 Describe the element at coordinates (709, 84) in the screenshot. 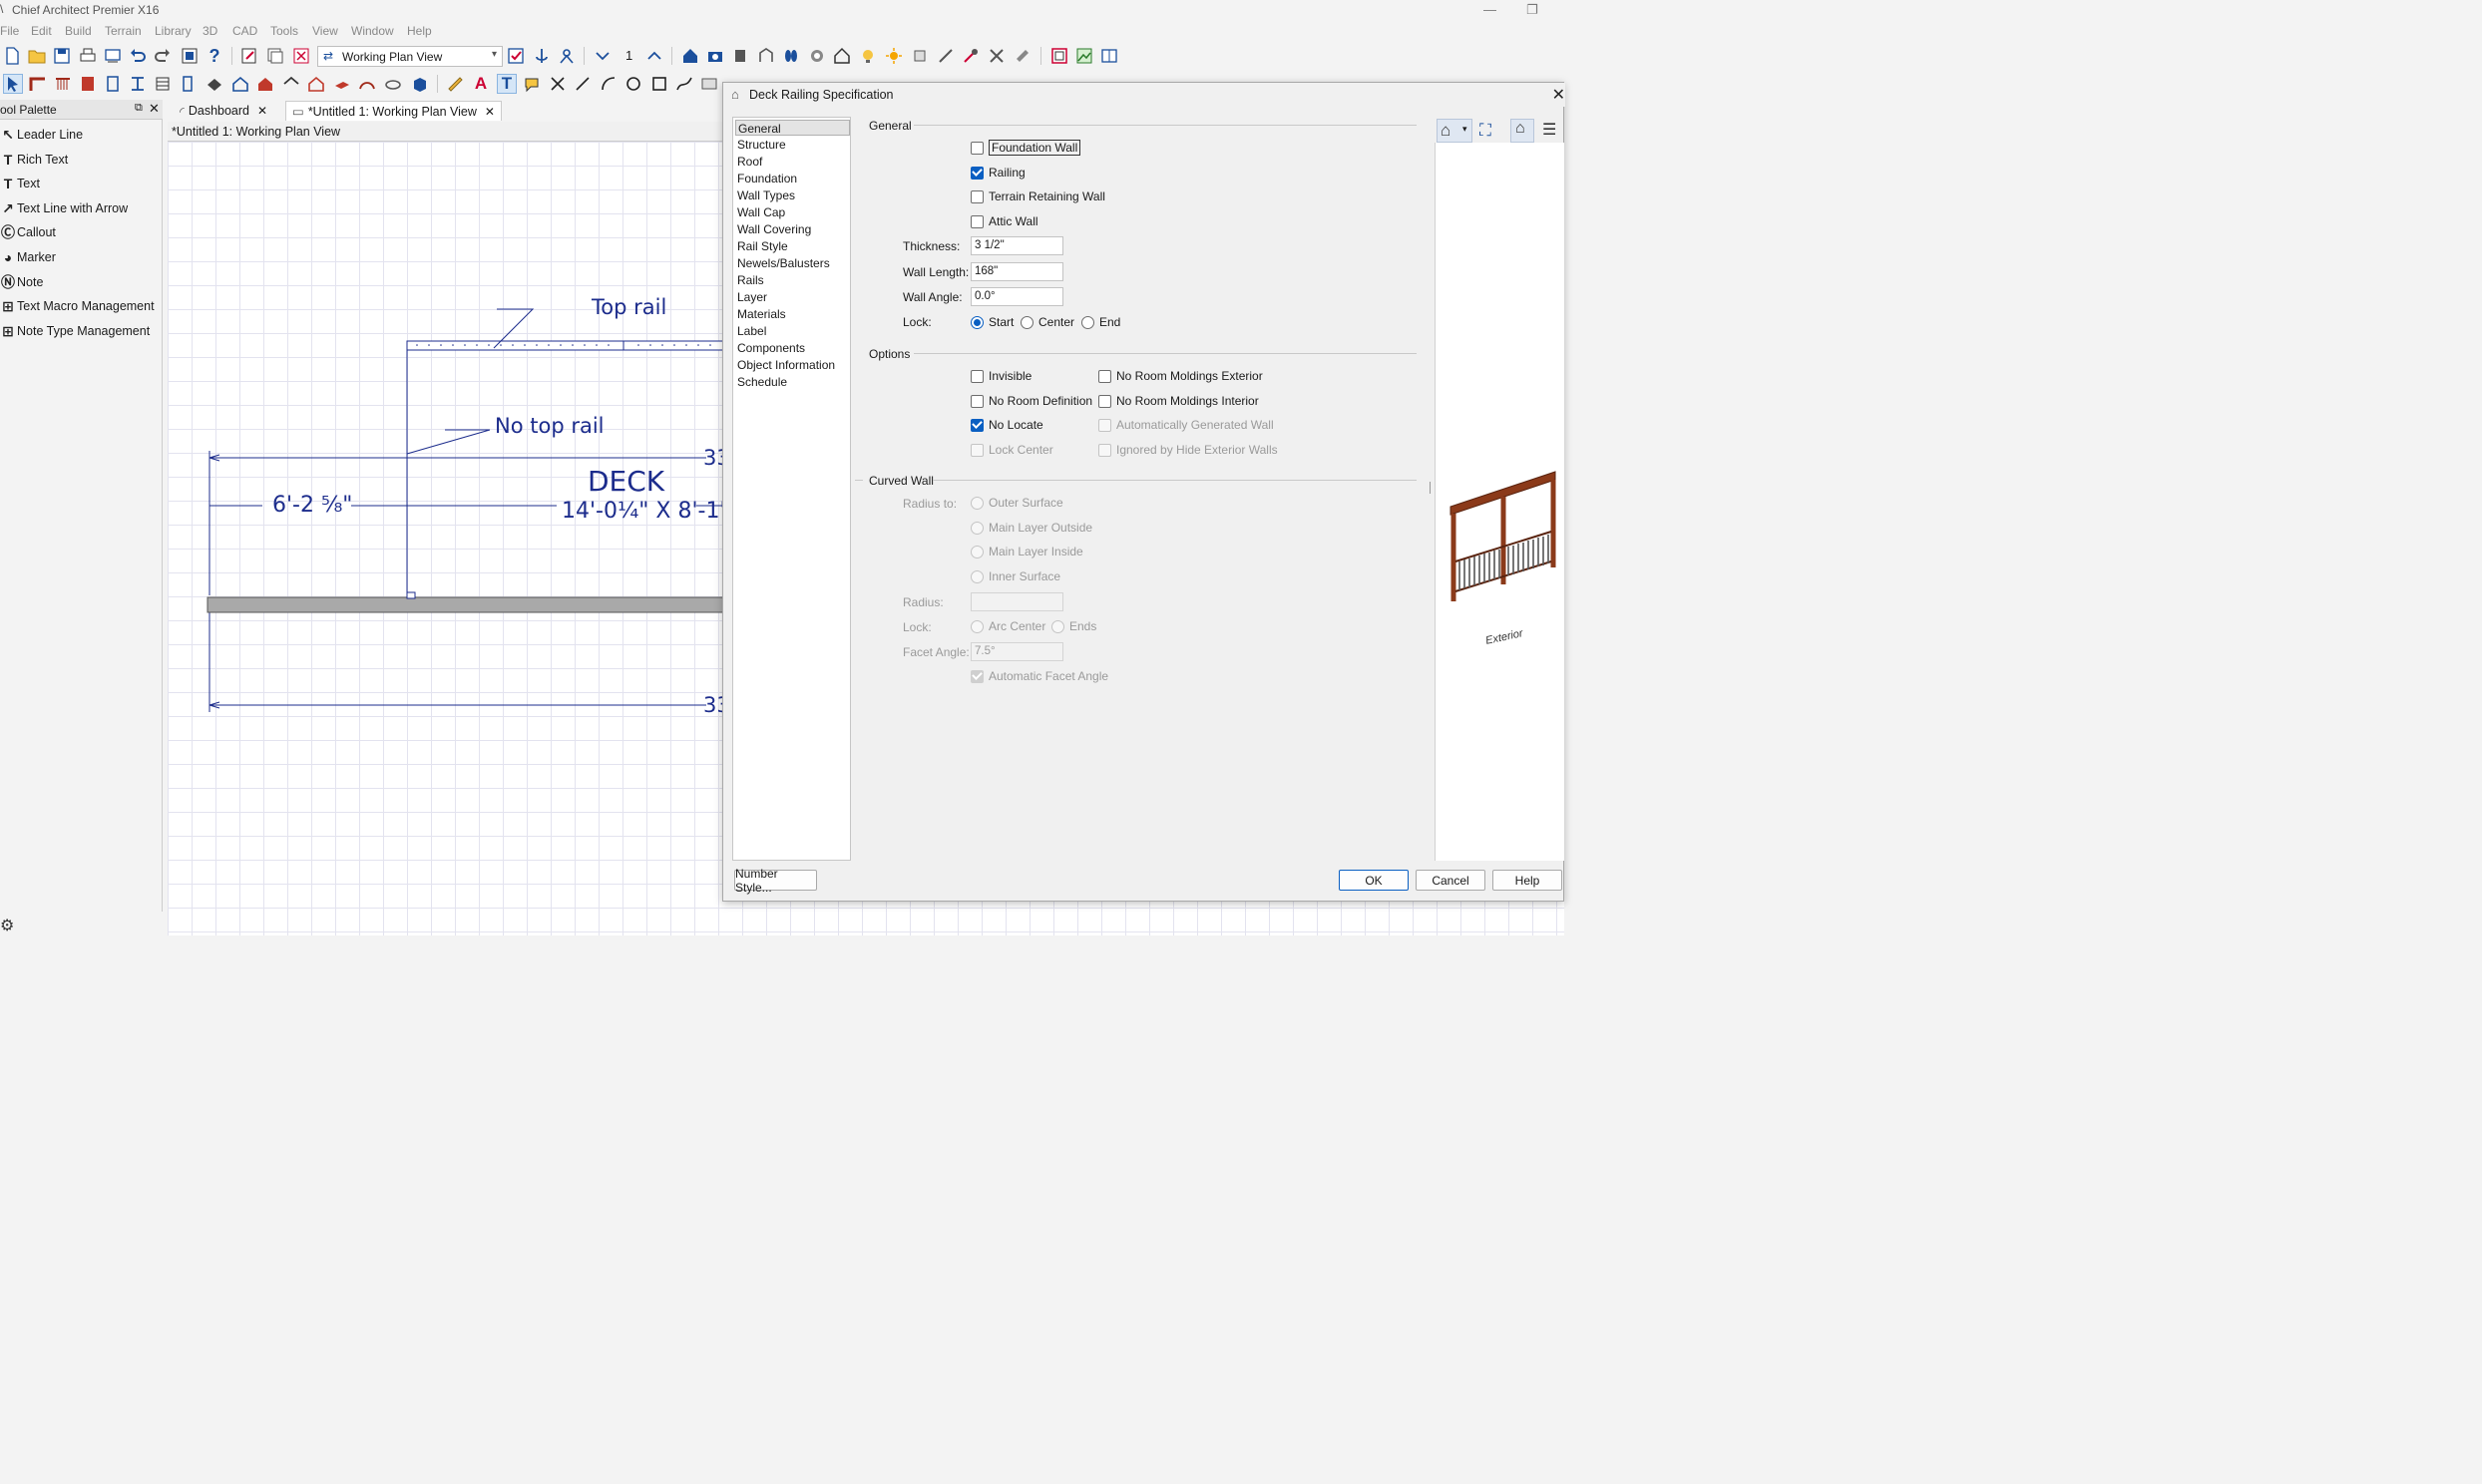

I see `image-tool-icon` at that location.